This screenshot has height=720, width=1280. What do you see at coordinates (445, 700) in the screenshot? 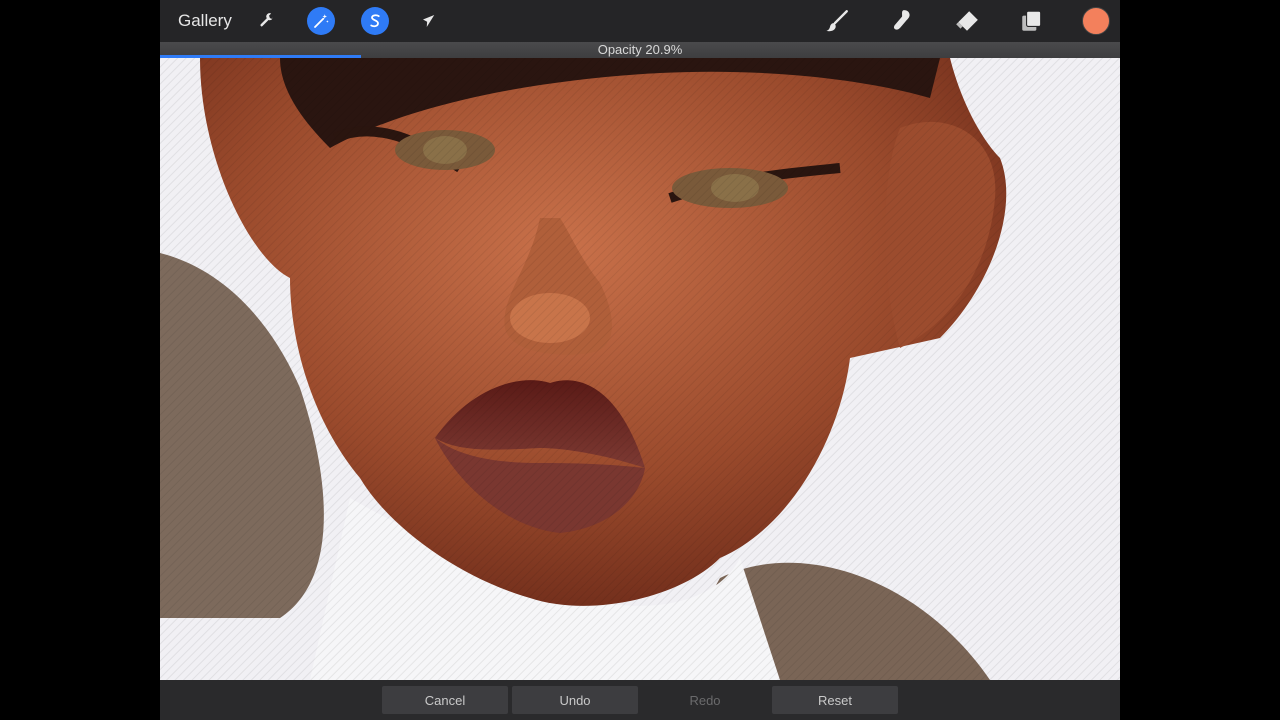
I see `cancel-button: Cancel` at bounding box center [445, 700].